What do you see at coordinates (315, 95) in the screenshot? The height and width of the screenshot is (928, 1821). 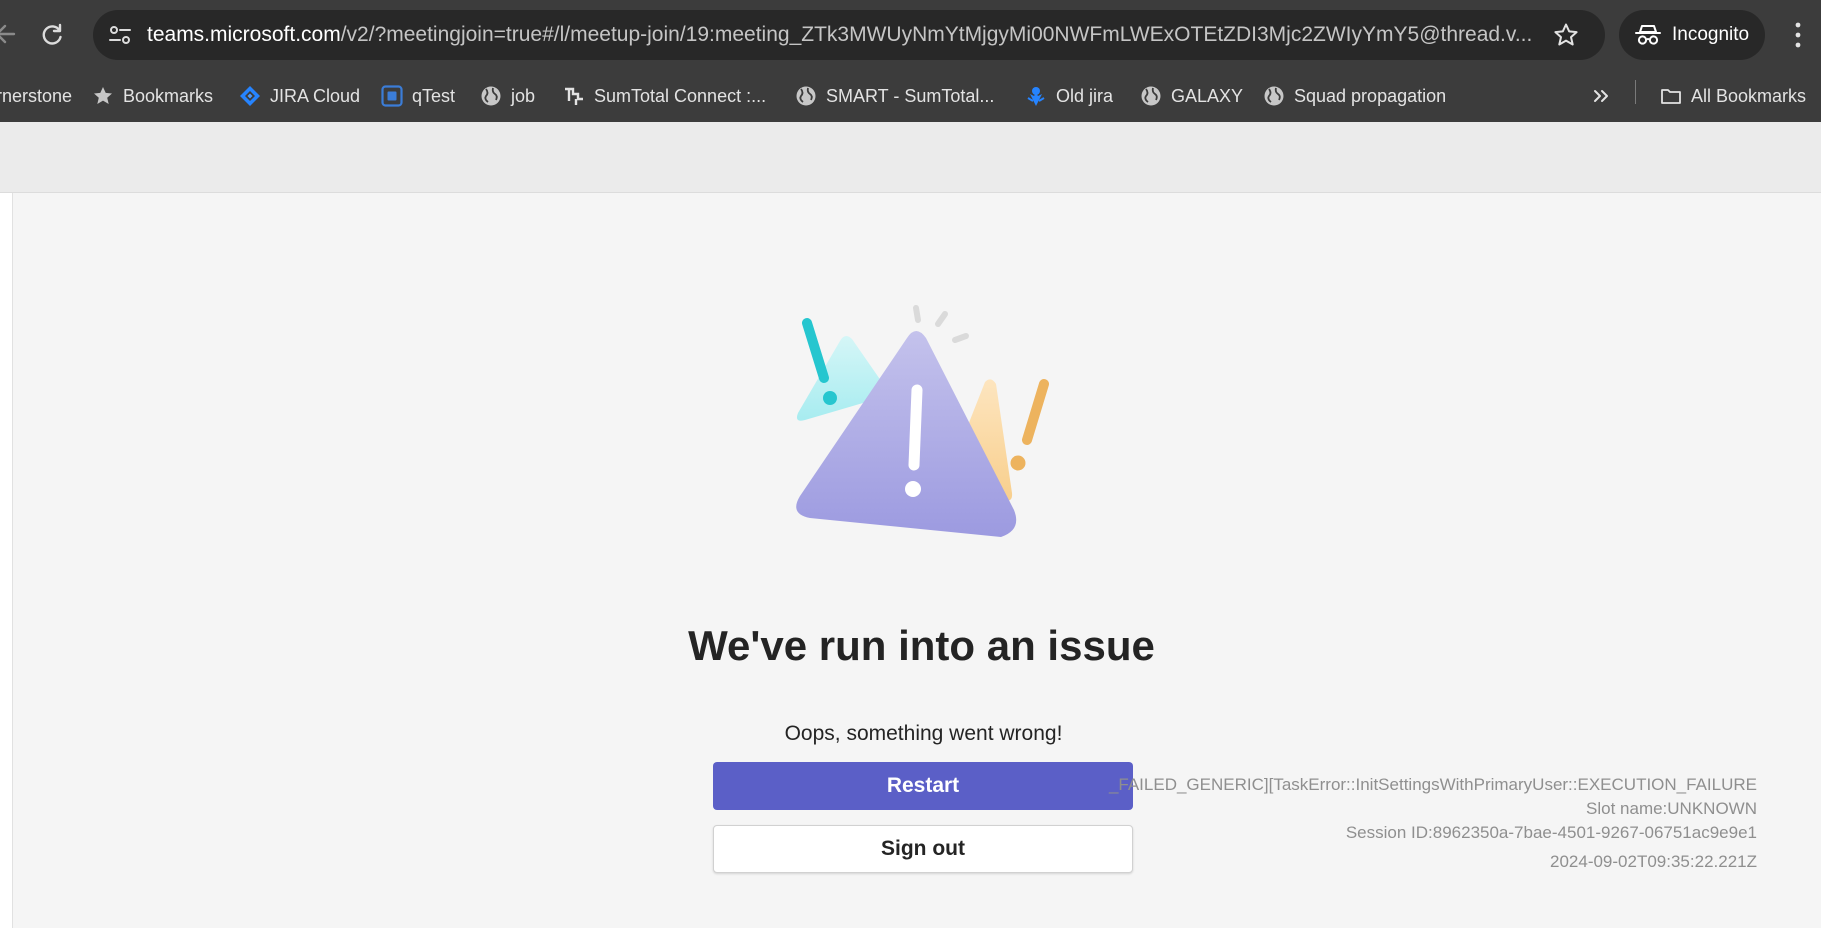 I see `bookmark-label: JIRA Cloud` at bounding box center [315, 95].